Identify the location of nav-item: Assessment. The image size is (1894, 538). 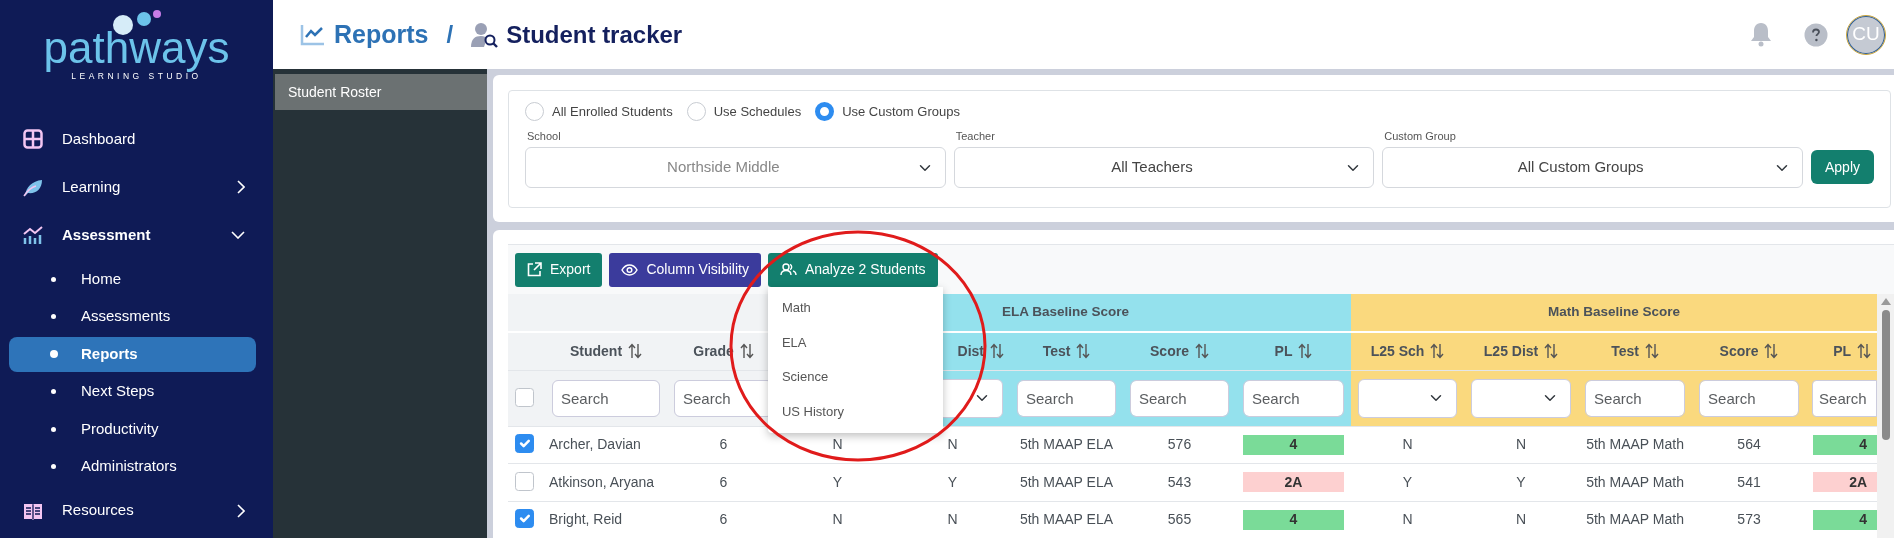
(146, 235).